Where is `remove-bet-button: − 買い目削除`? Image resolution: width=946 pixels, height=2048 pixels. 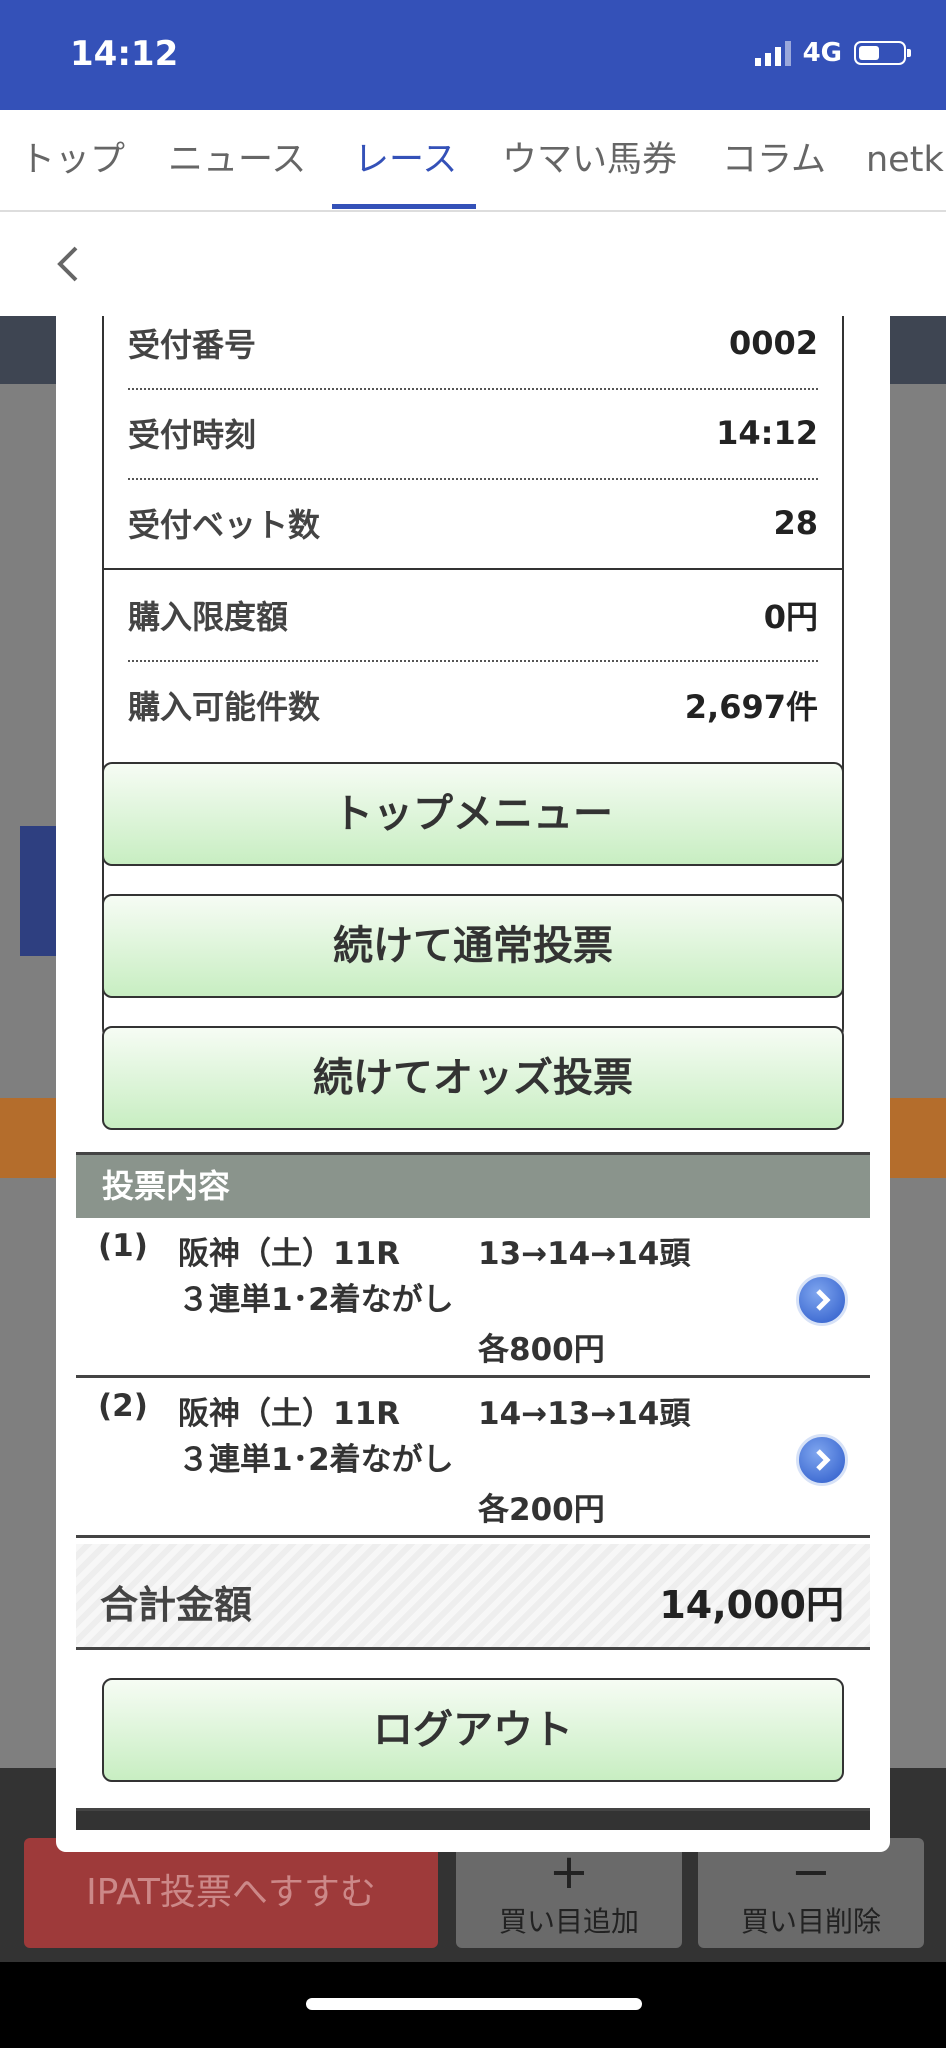 remove-bet-button: − 買い目削除 is located at coordinates (811, 1893).